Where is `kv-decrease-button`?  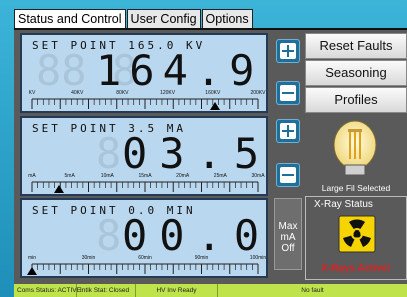
kv-decrease-button is located at coordinates (288, 93).